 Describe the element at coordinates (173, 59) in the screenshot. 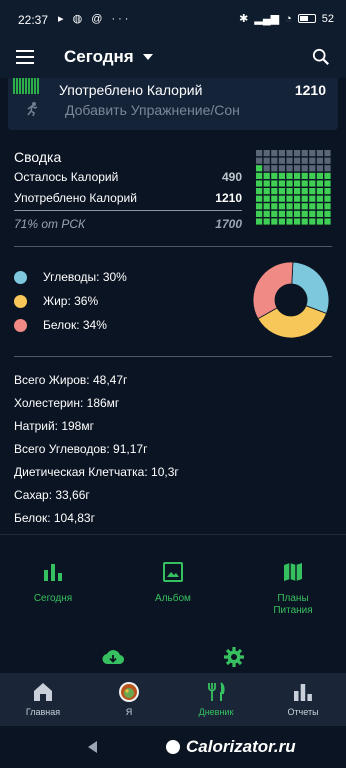

I see `app-bar: Сегодня` at that location.